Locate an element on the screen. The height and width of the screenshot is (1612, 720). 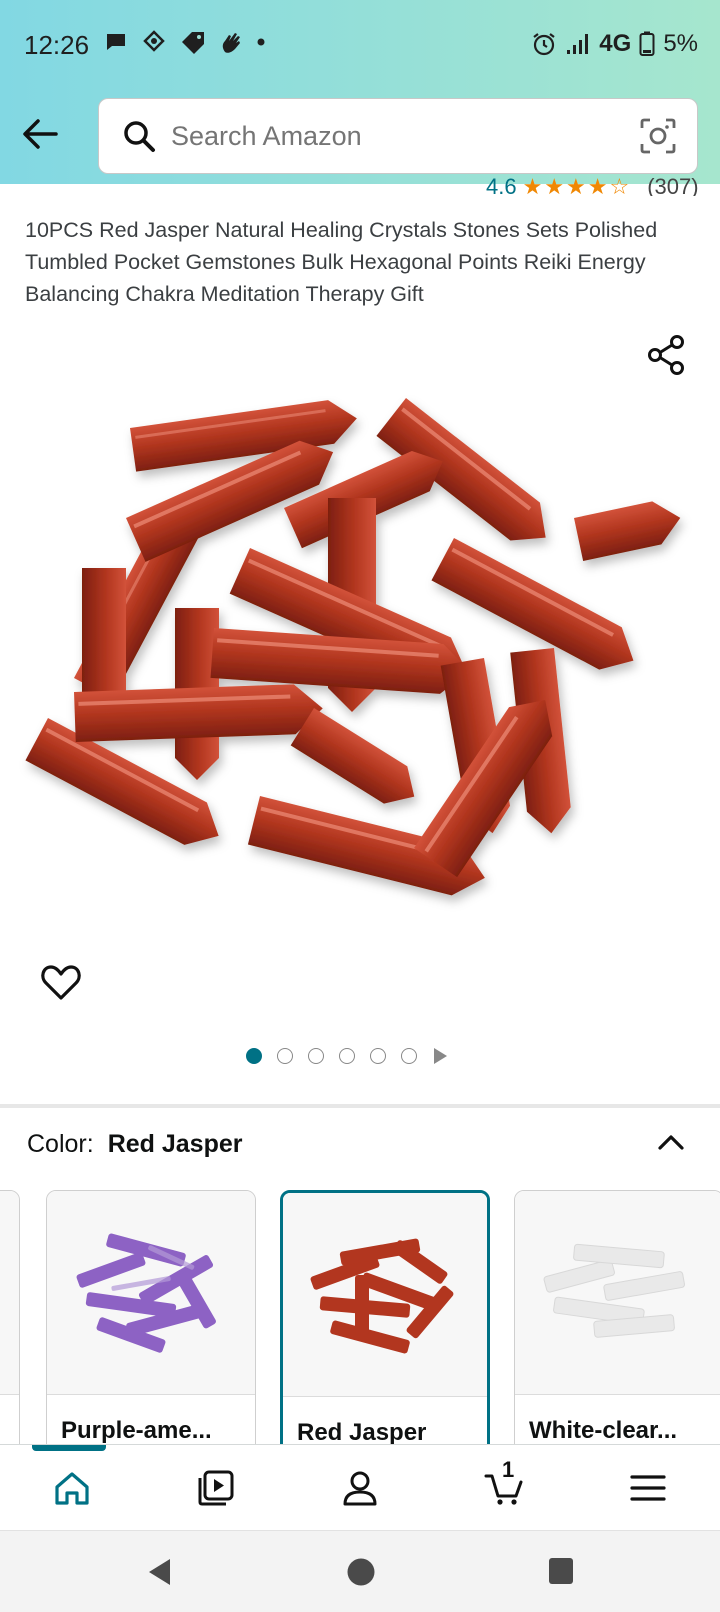
status-notifications is located at coordinates (185, 42).